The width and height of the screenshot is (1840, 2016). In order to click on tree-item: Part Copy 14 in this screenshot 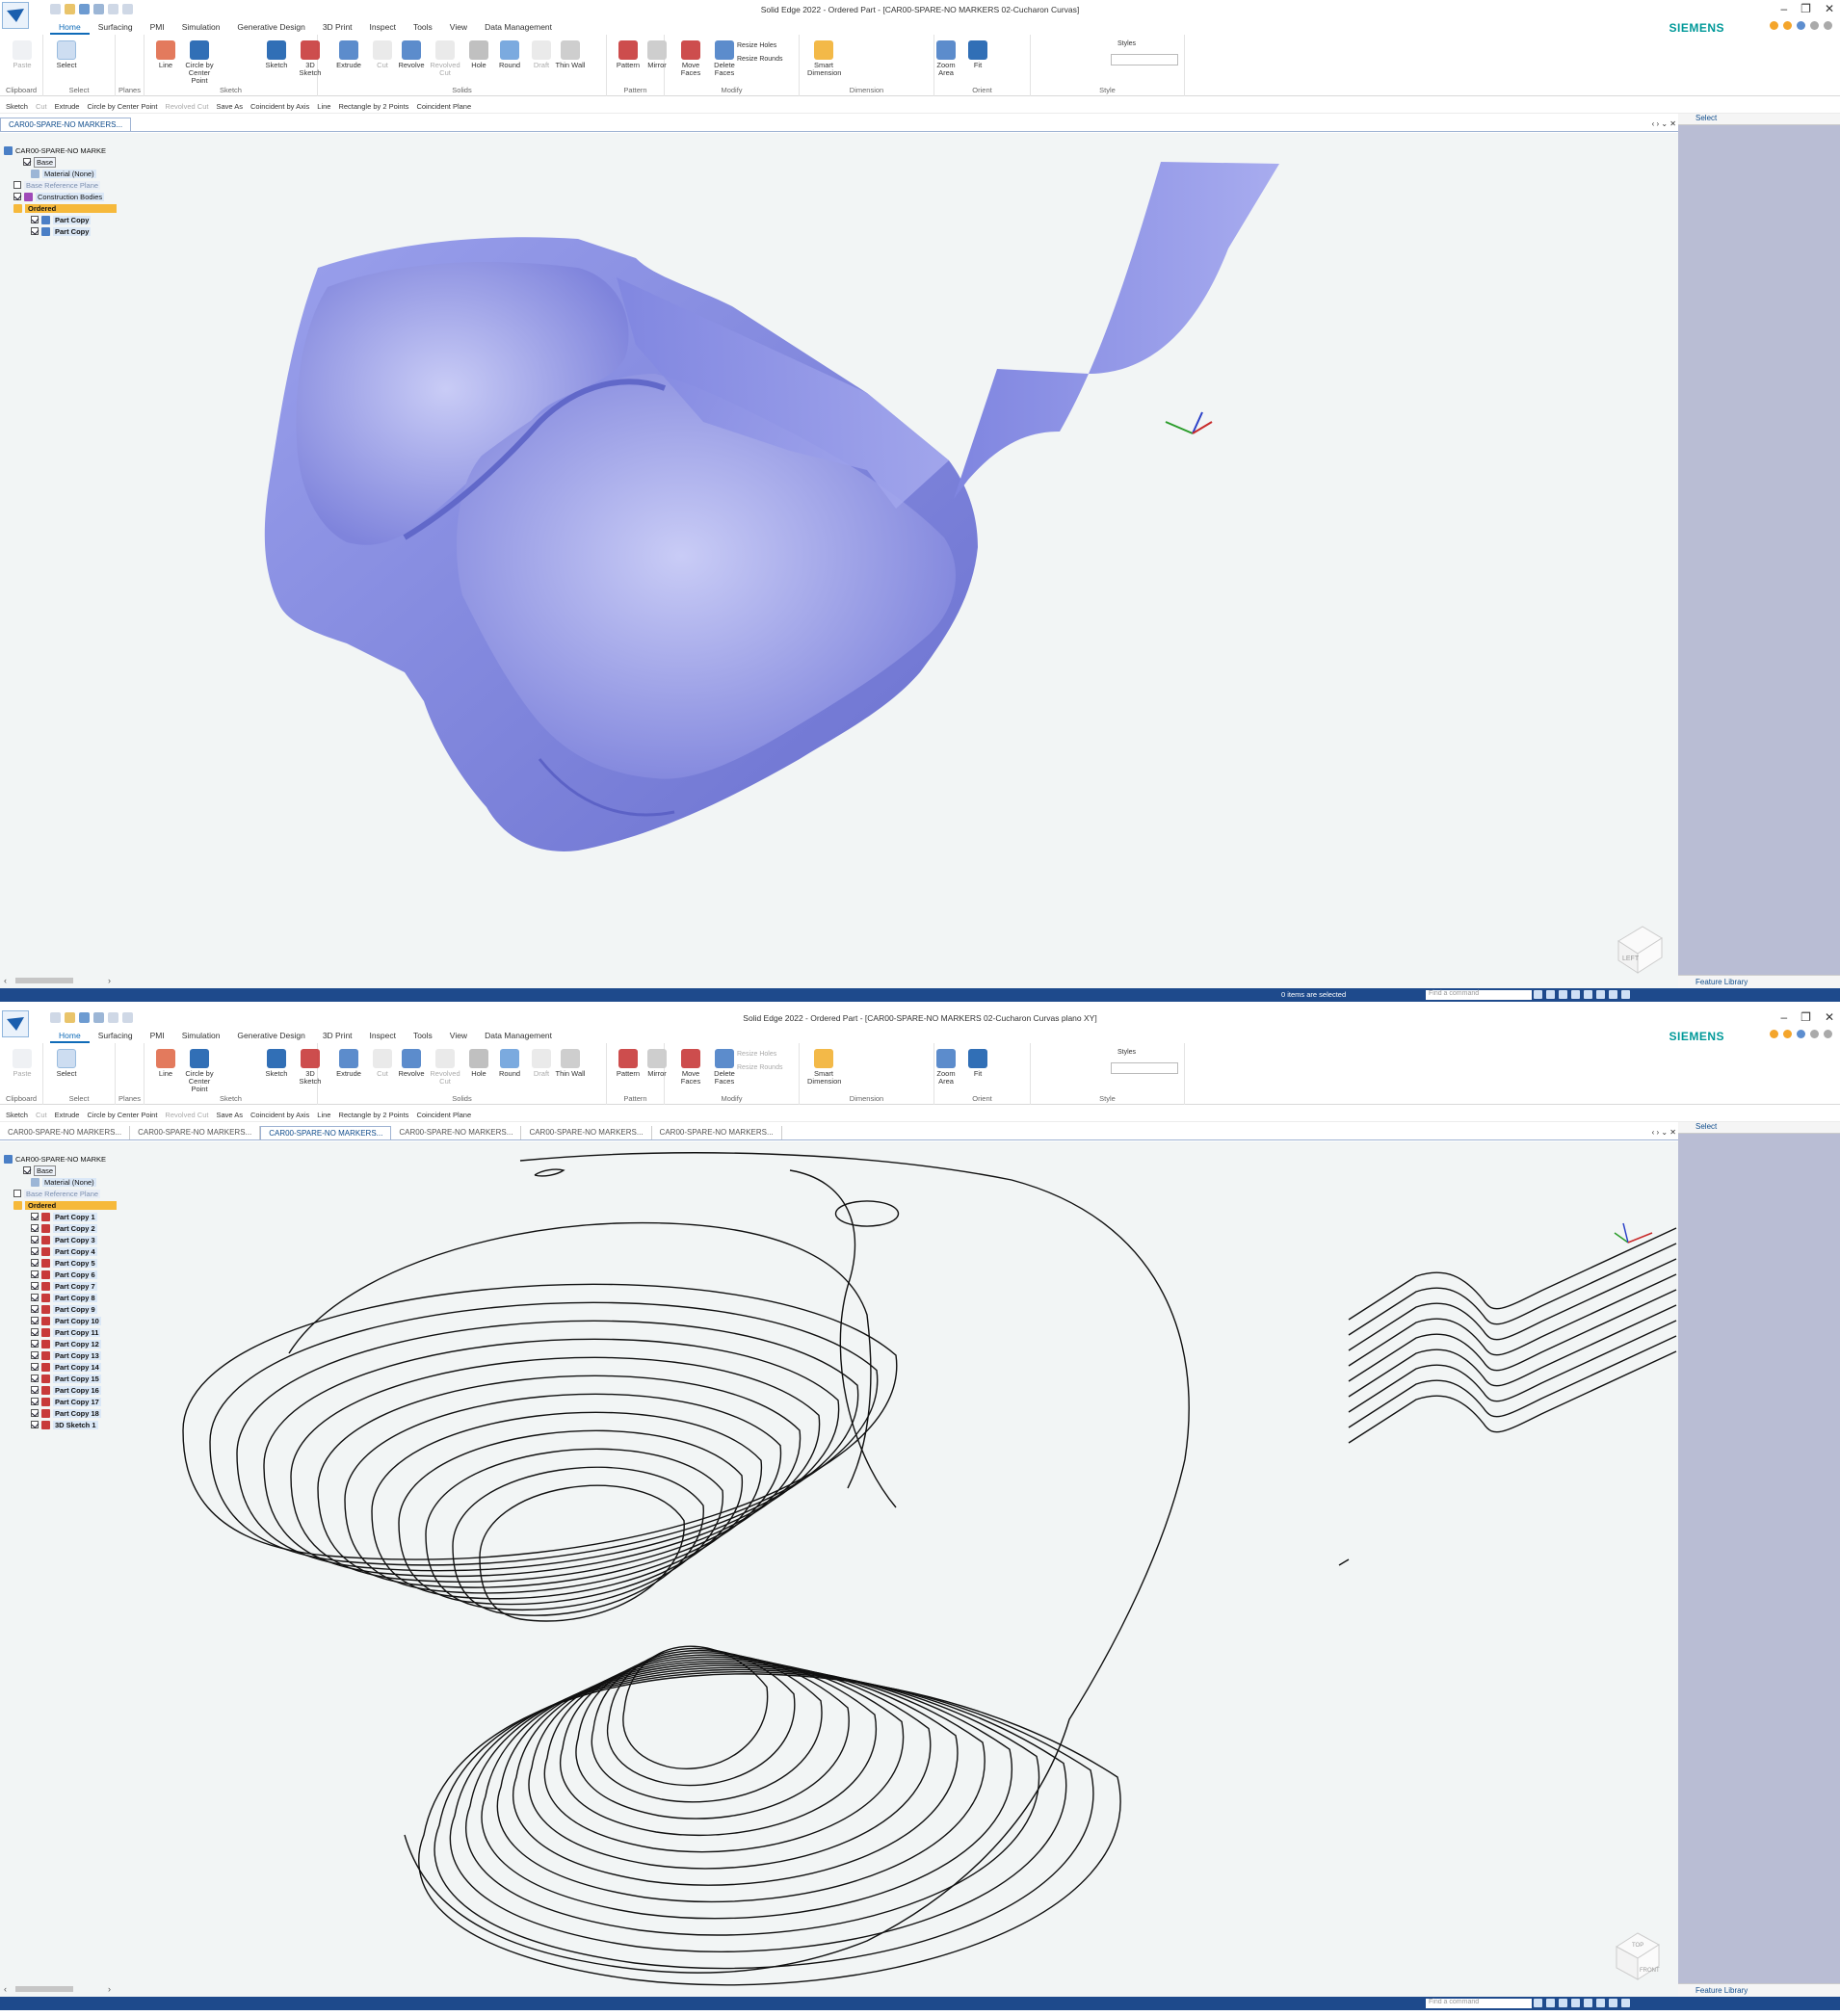, I will do `click(60, 1367)`.